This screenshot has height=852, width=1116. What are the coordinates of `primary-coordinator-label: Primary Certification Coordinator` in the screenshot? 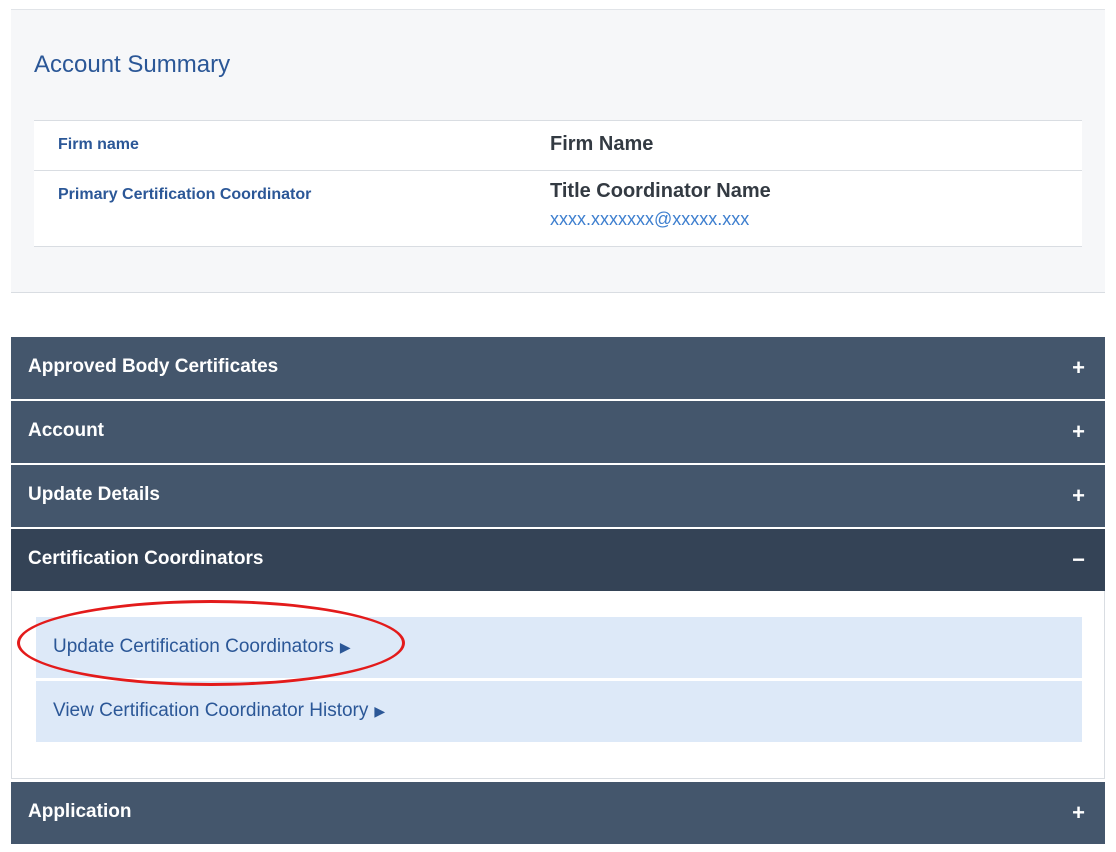 It's located at (185, 194).